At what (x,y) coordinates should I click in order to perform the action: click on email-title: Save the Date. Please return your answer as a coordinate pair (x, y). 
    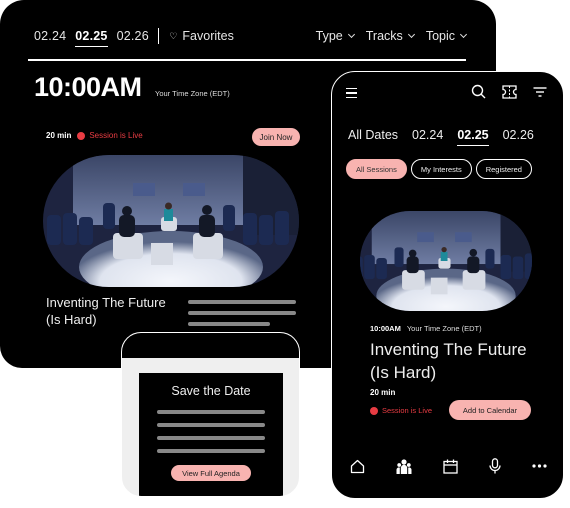
    Looking at the image, I should click on (211, 391).